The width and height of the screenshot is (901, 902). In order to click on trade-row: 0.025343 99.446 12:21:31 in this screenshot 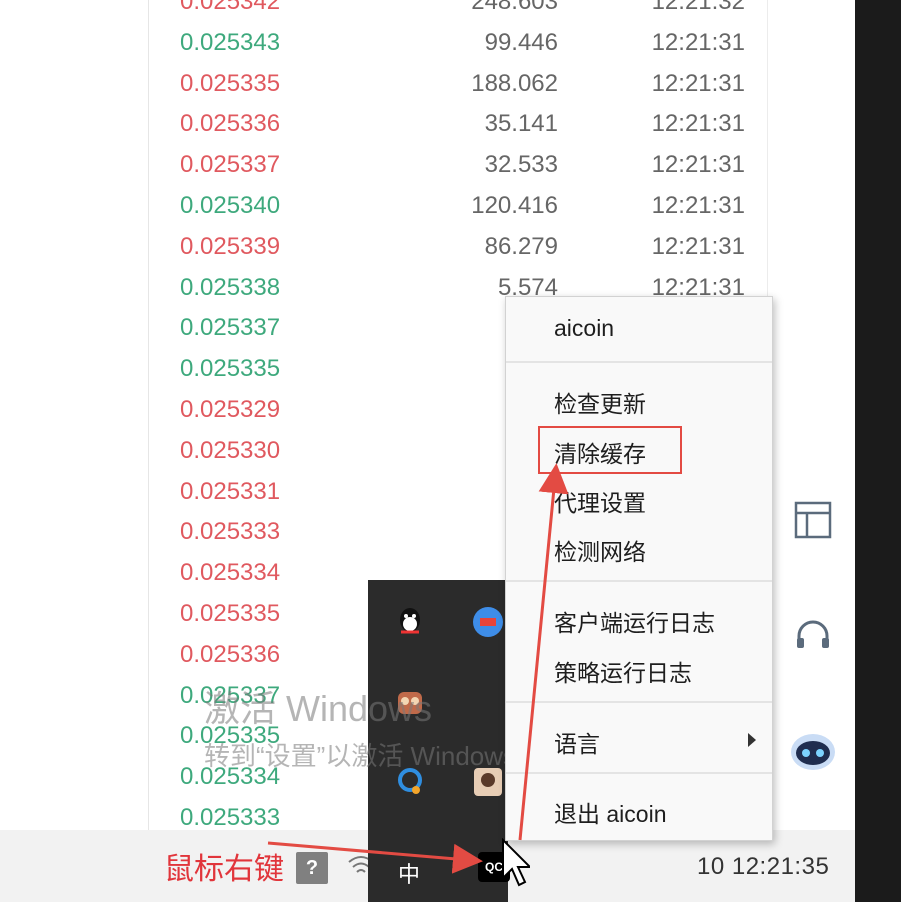, I will do `click(457, 43)`.